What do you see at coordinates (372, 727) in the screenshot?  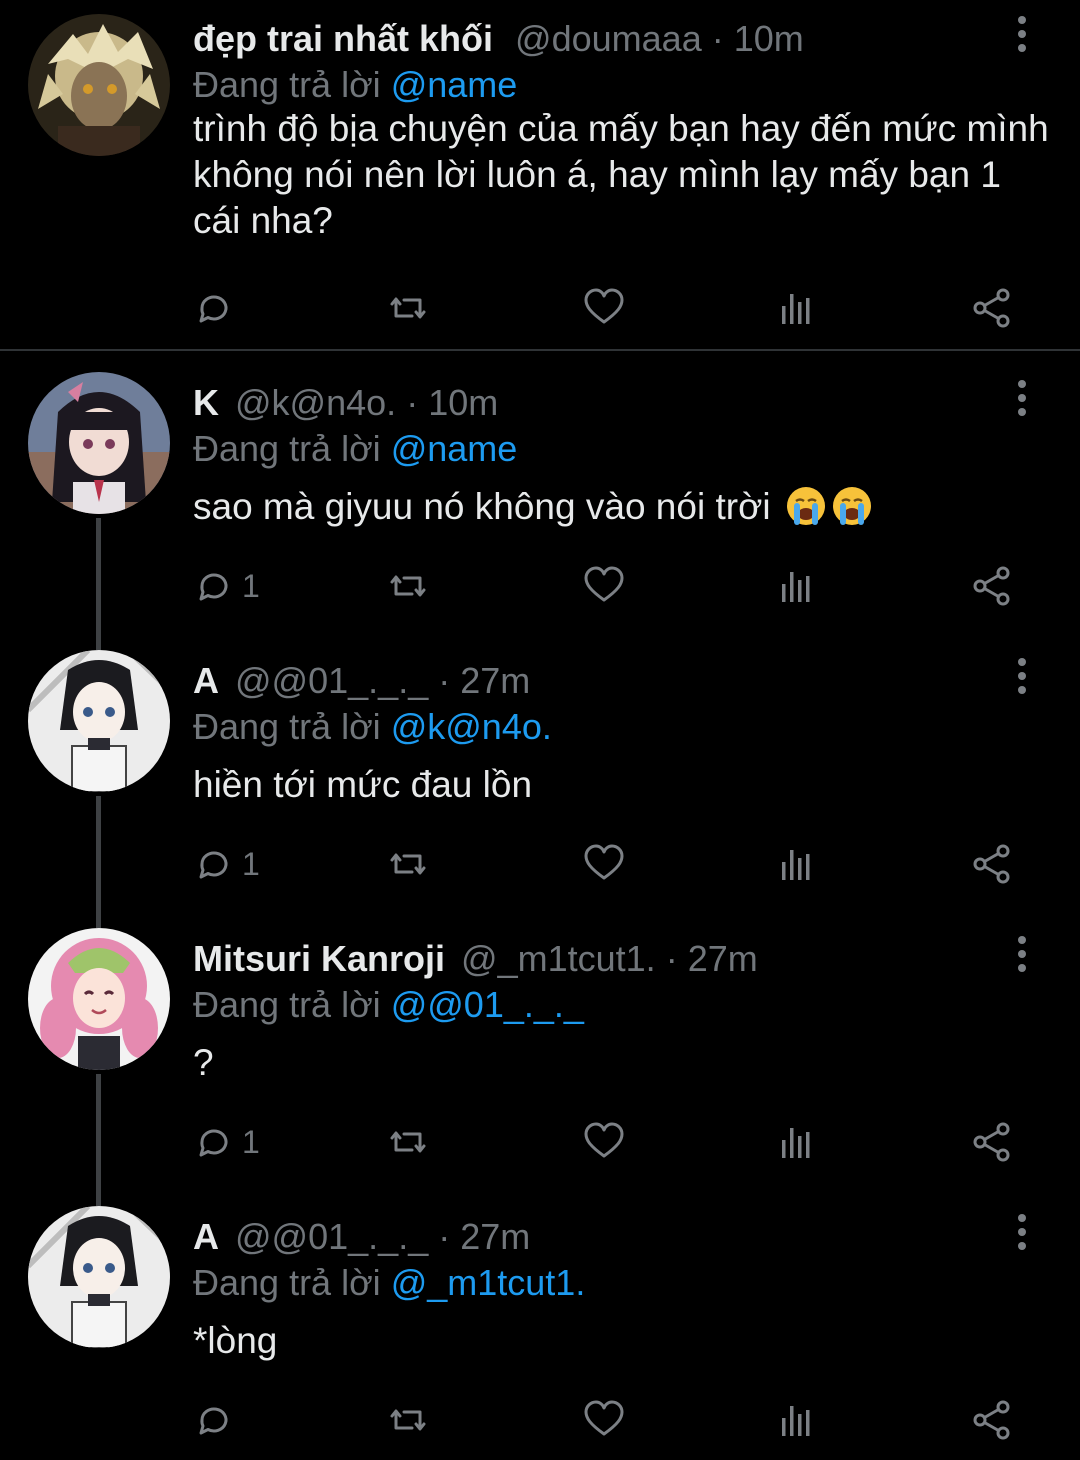 I see `replying-to: Đang trả lời @k@n4o.` at bounding box center [372, 727].